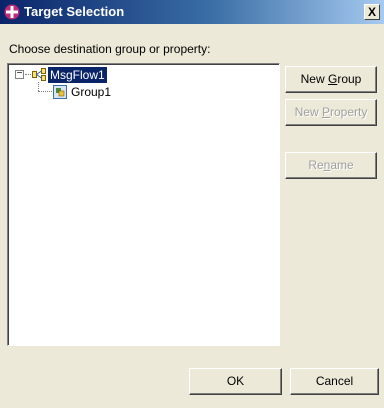 This screenshot has height=408, width=384. What do you see at coordinates (325, 112) in the screenshot?
I see `mnemonic-letter: P` at bounding box center [325, 112].